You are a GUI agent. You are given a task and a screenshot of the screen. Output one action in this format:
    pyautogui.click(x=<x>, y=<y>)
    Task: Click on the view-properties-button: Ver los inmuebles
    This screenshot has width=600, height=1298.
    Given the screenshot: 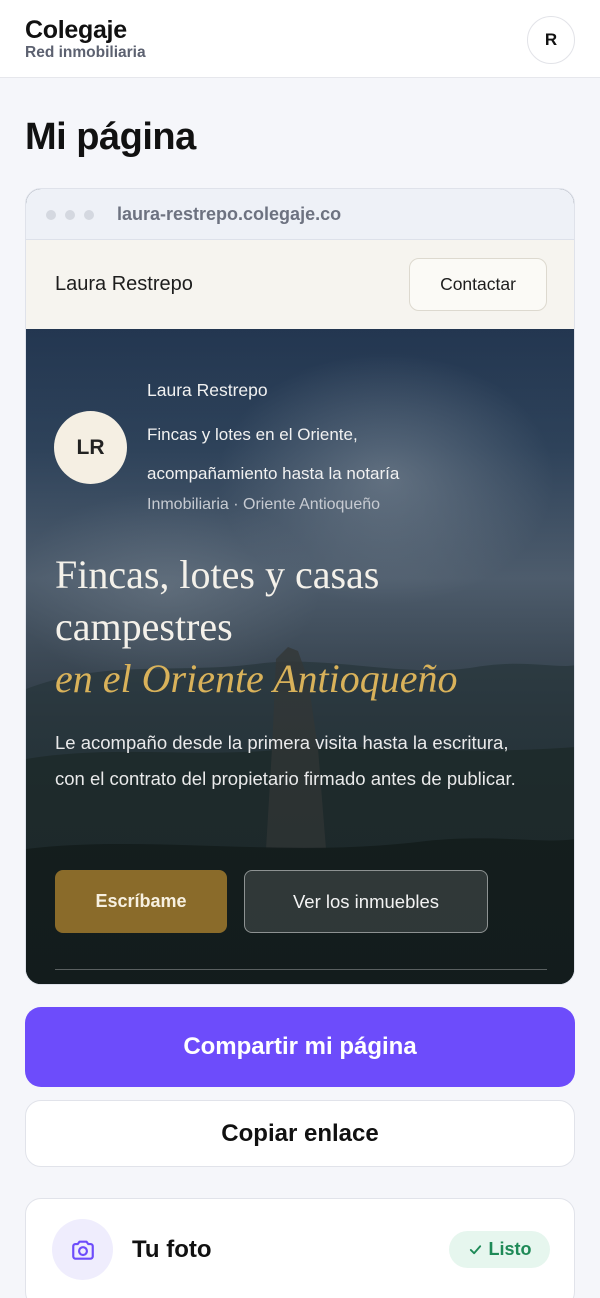 What is the action you would take?
    pyautogui.click(x=366, y=901)
    